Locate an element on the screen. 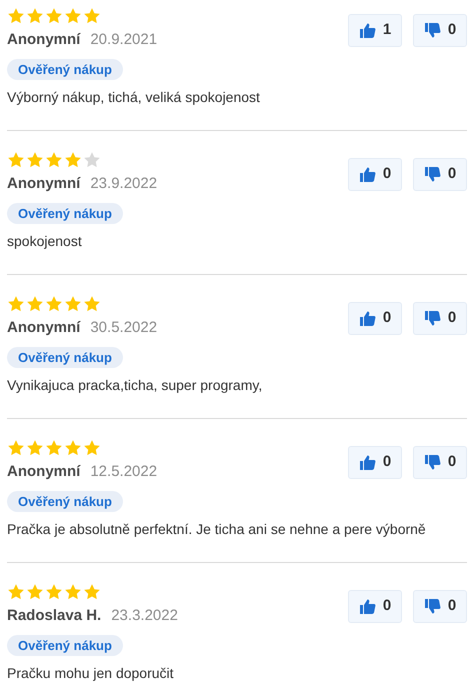  review-text: Pračka je absolutně perfektní. Je ticha ani se nehne a pere výborně is located at coordinates (216, 529).